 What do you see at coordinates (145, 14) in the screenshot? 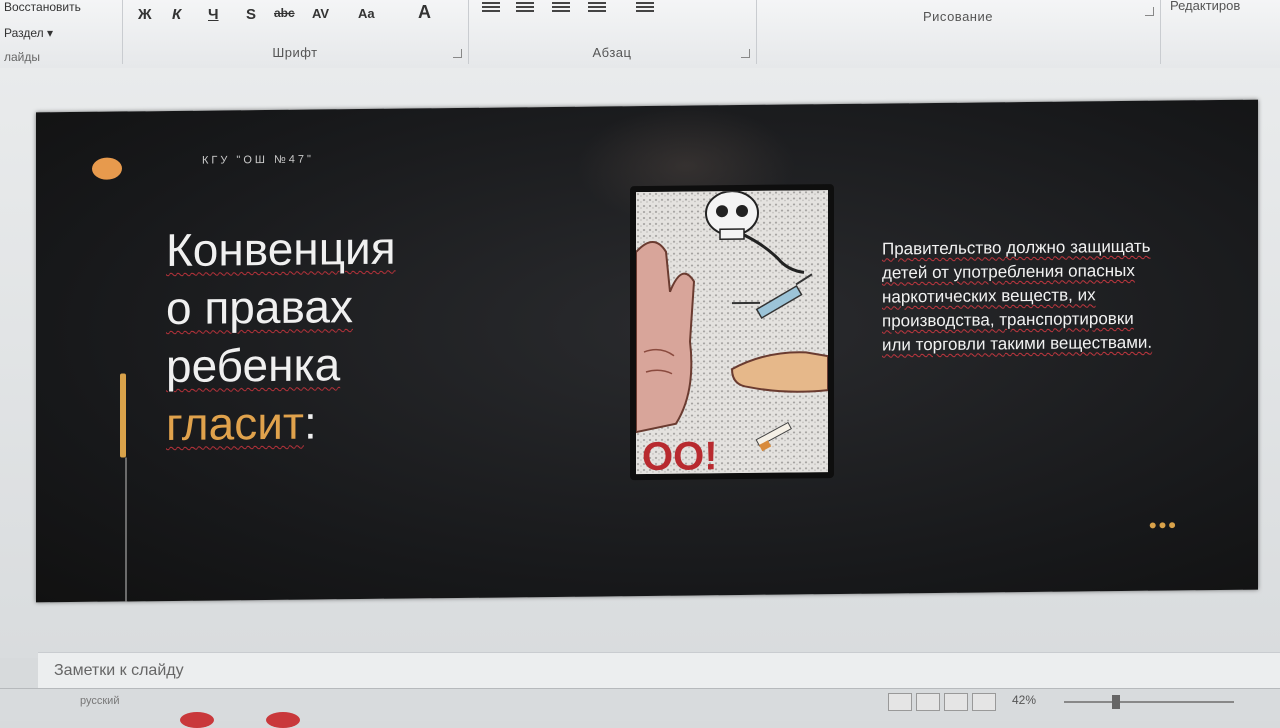
I see `bold-button: Ж` at bounding box center [145, 14].